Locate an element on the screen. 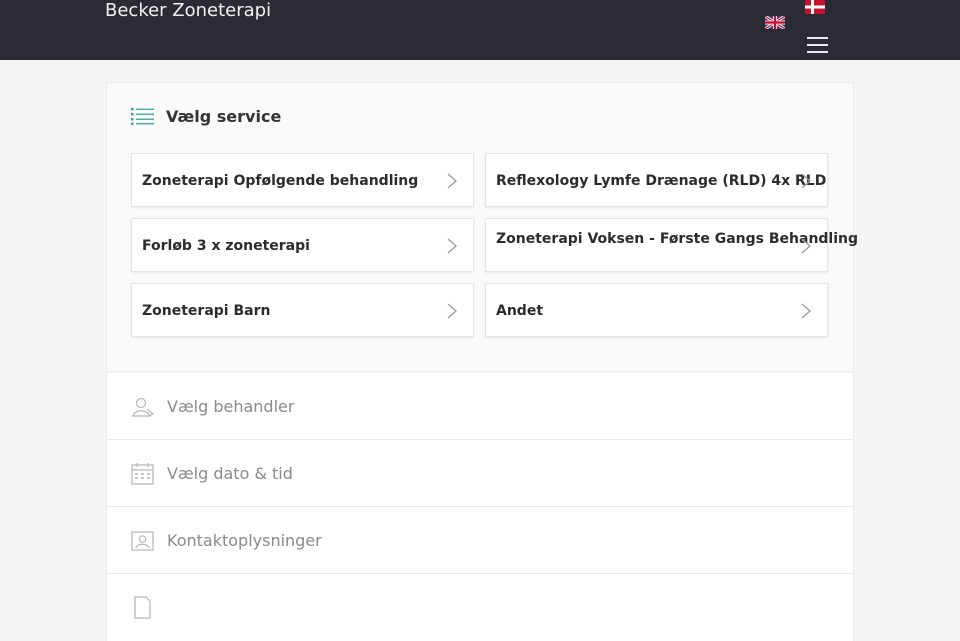  service-option: Andet is located at coordinates (656, 310).